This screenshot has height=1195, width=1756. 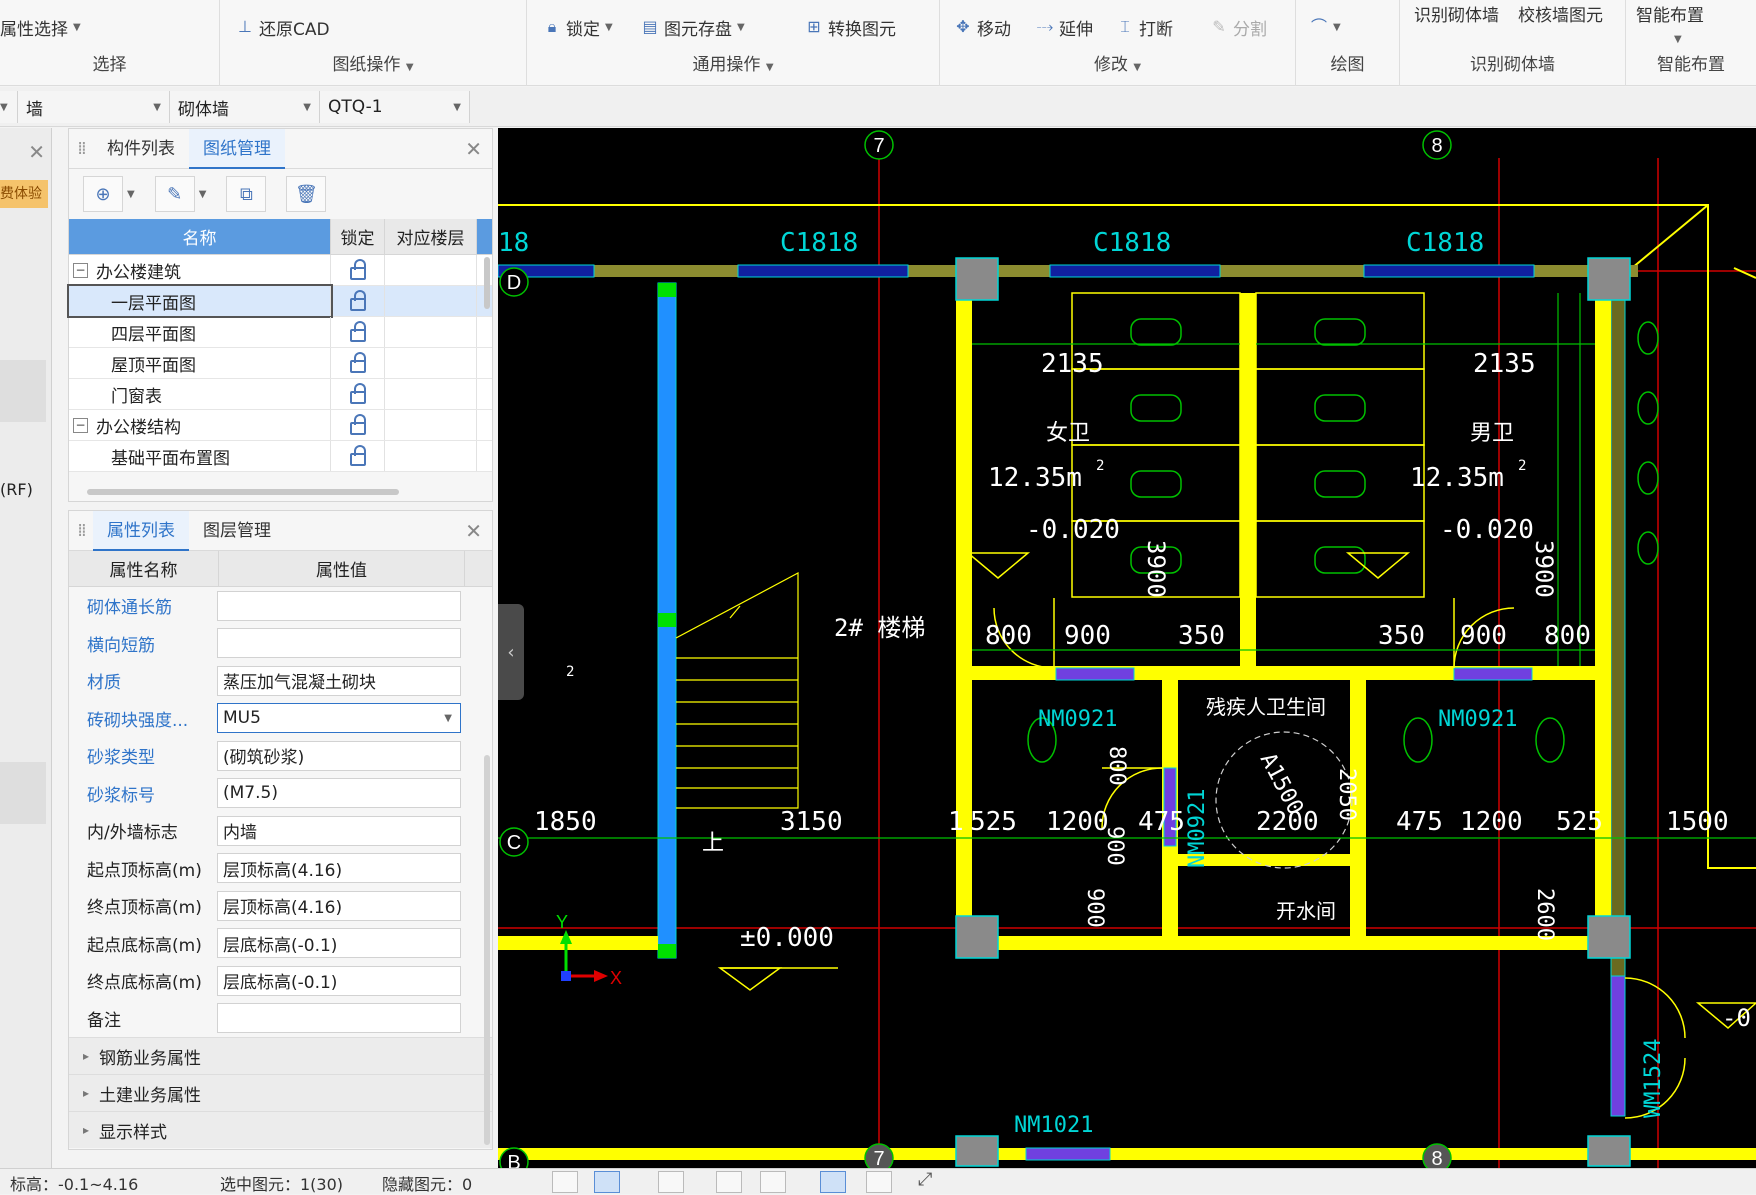 What do you see at coordinates (850, 27) in the screenshot?
I see `convert-element-button: ⊞ 转换图元` at bounding box center [850, 27].